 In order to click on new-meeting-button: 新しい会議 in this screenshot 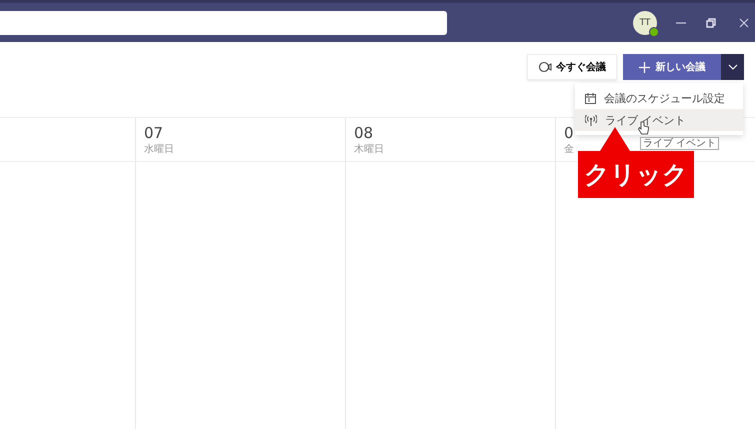, I will do `click(672, 67)`.